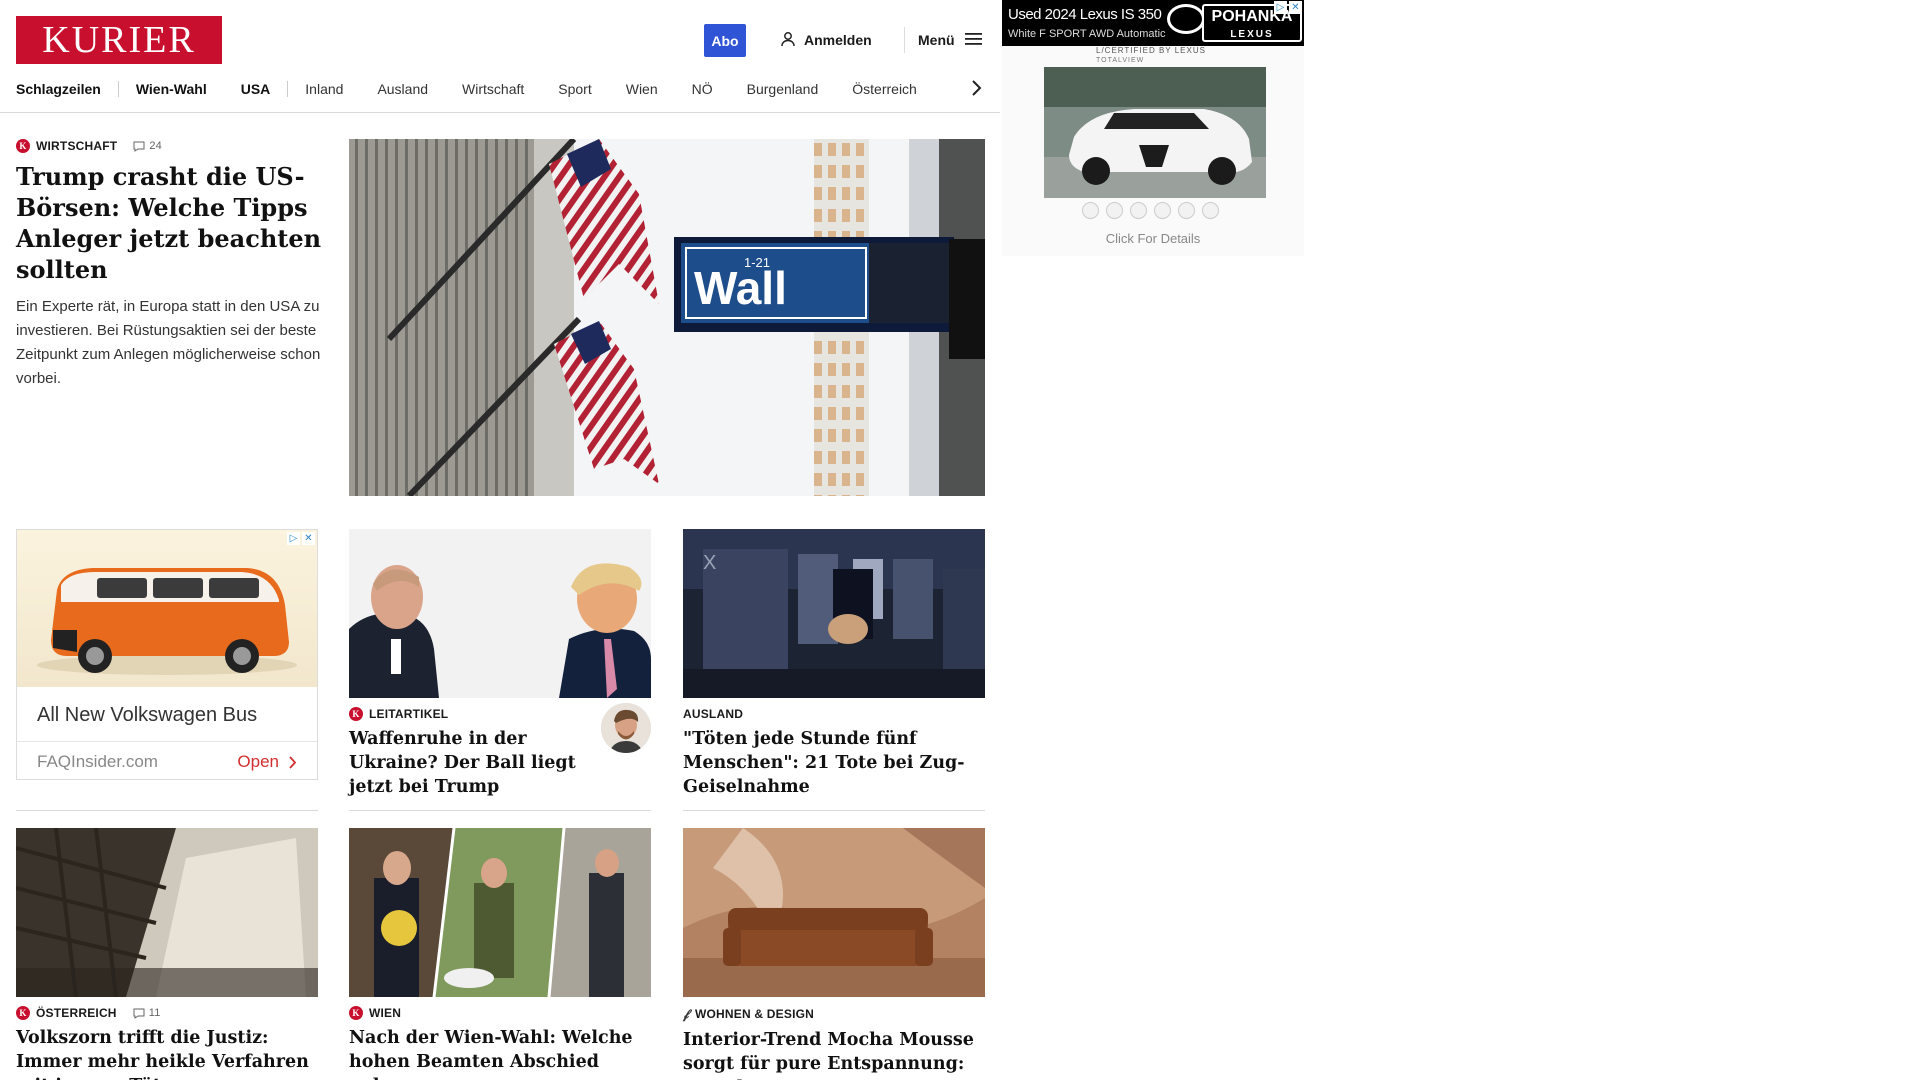 The height and width of the screenshot is (1080, 1920). I want to click on train-night-photo: X, so click(834, 613).